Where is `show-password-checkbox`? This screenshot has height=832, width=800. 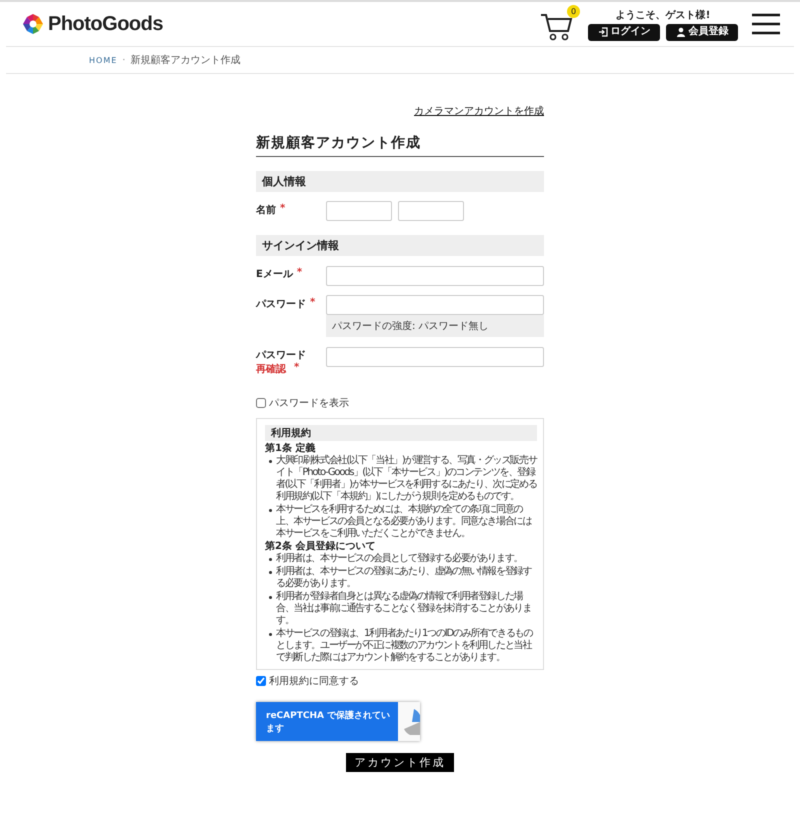 show-password-checkbox is located at coordinates (261, 403).